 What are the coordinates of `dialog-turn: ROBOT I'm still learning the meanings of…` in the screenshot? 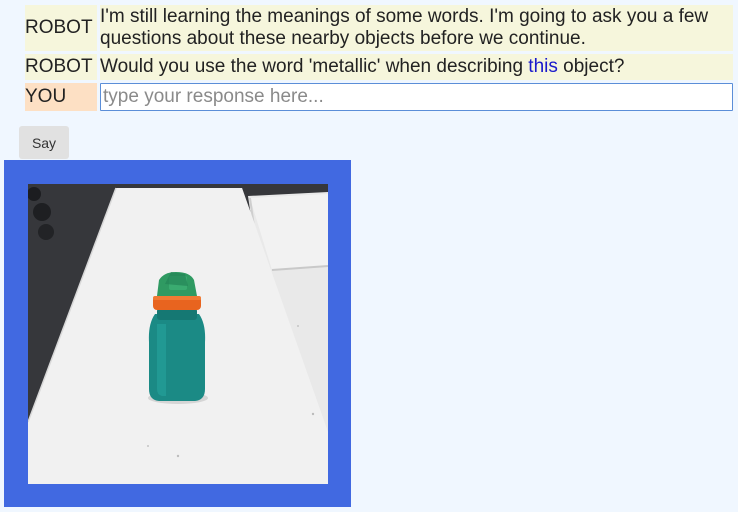 It's located at (379, 28).